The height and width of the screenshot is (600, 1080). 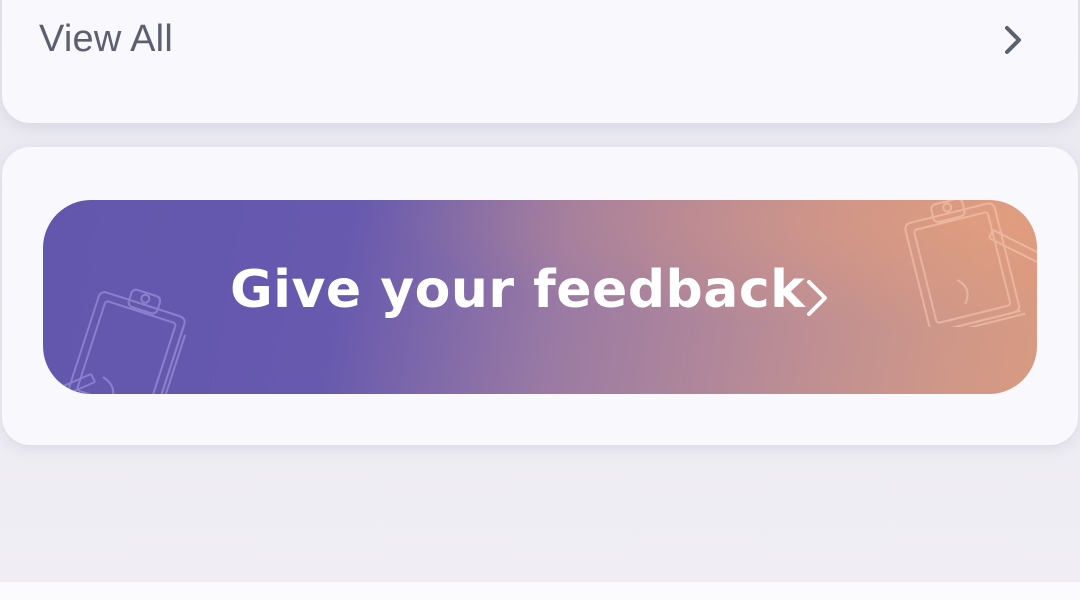 What do you see at coordinates (518, 290) in the screenshot?
I see `feedback-label: Give your feedback` at bounding box center [518, 290].